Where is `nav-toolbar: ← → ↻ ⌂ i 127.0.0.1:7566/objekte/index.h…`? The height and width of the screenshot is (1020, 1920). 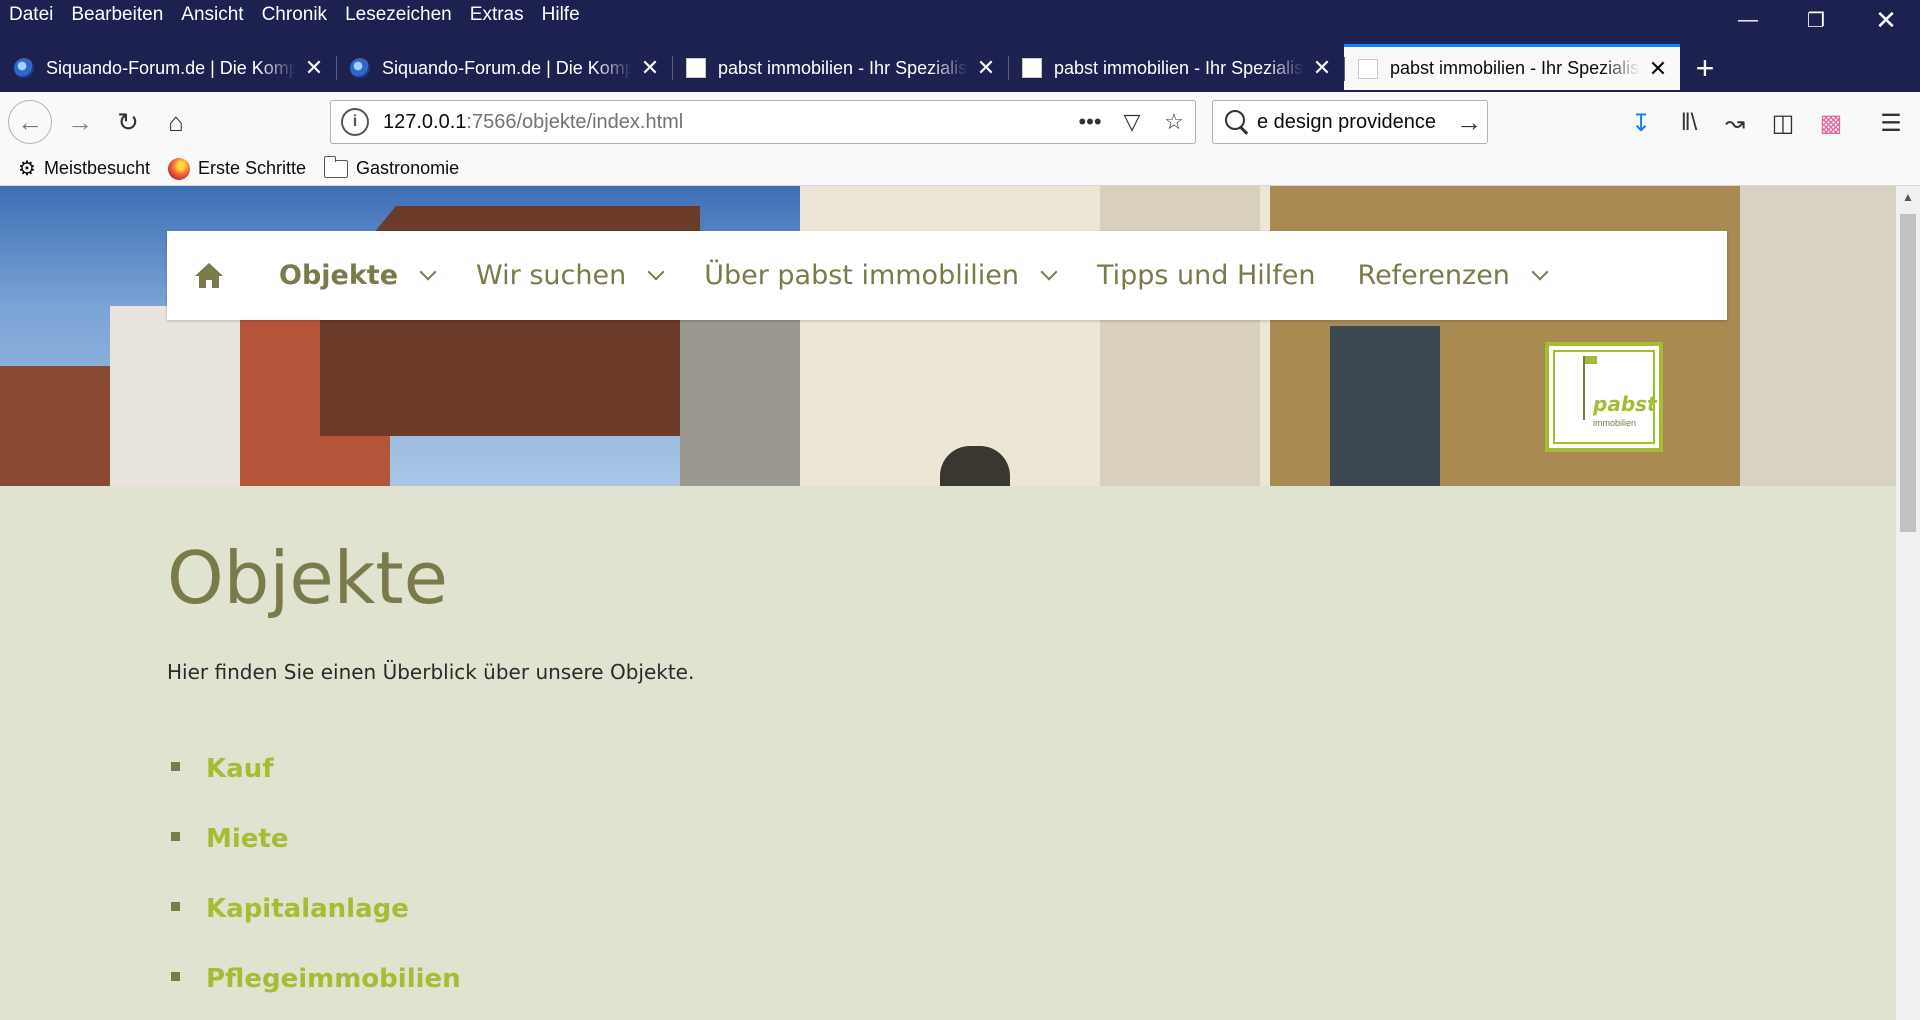
nav-toolbar: ← → ↻ ⌂ i 127.0.0.1:7566/objekte/index.h… is located at coordinates (960, 122).